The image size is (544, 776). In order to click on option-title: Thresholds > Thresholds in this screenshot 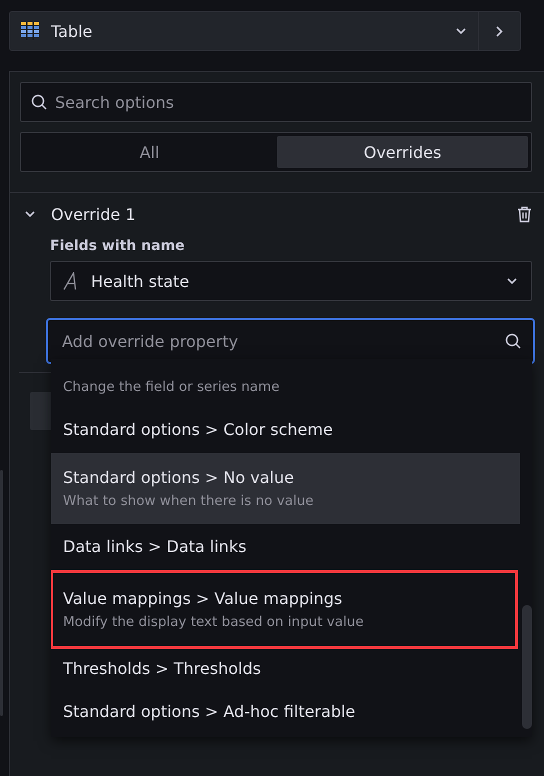, I will do `click(162, 669)`.